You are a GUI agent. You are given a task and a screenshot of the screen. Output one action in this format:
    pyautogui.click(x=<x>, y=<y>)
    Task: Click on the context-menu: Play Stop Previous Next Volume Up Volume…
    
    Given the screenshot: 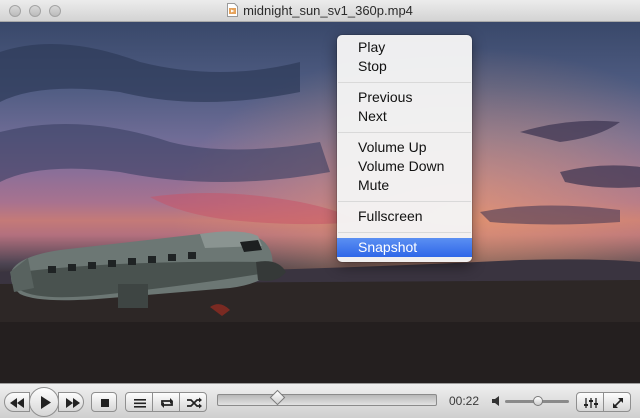 What is the action you would take?
    pyautogui.click(x=404, y=148)
    